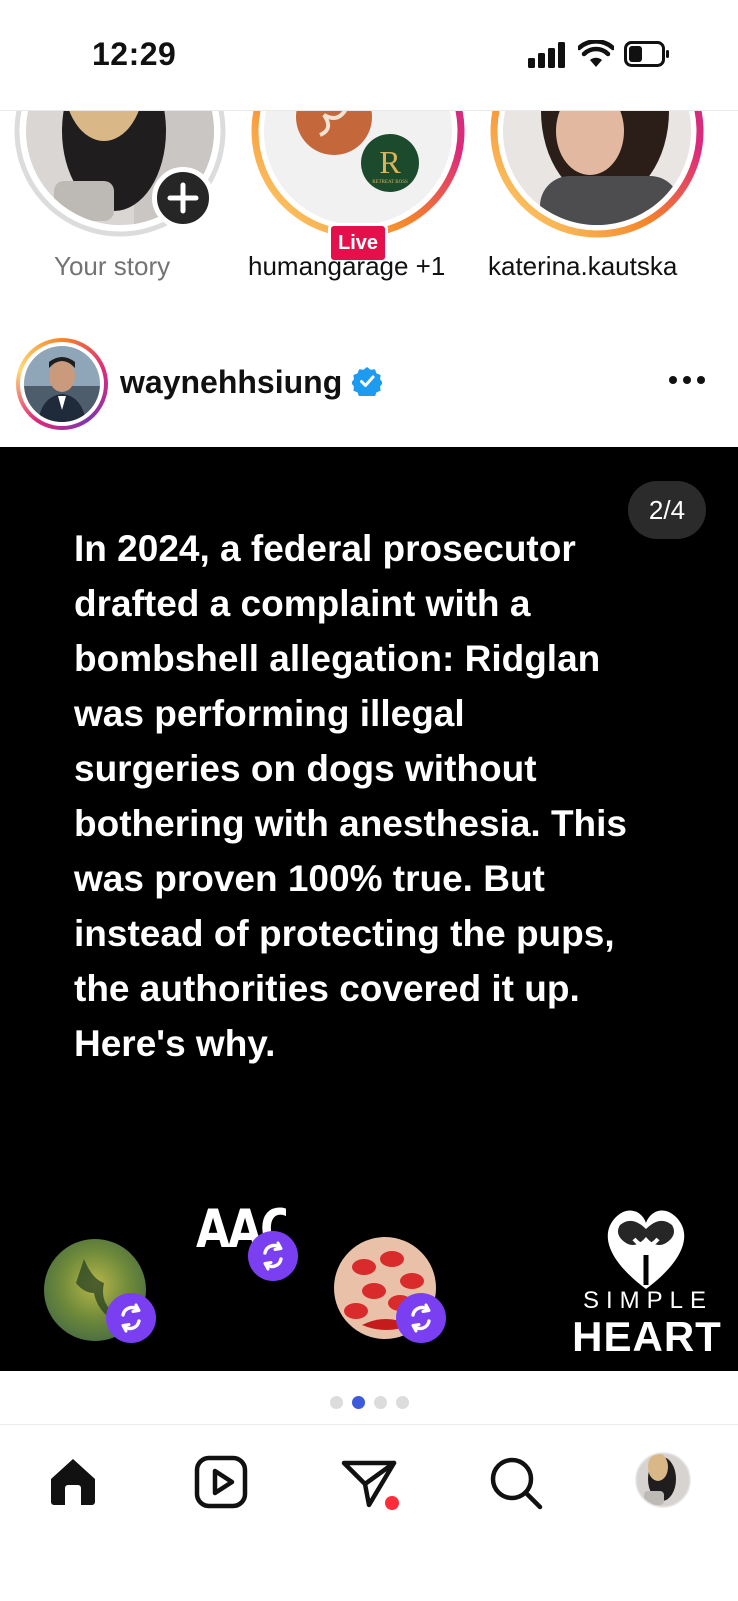 The image size is (738, 1601). I want to click on home-icon, so click(73, 1482).